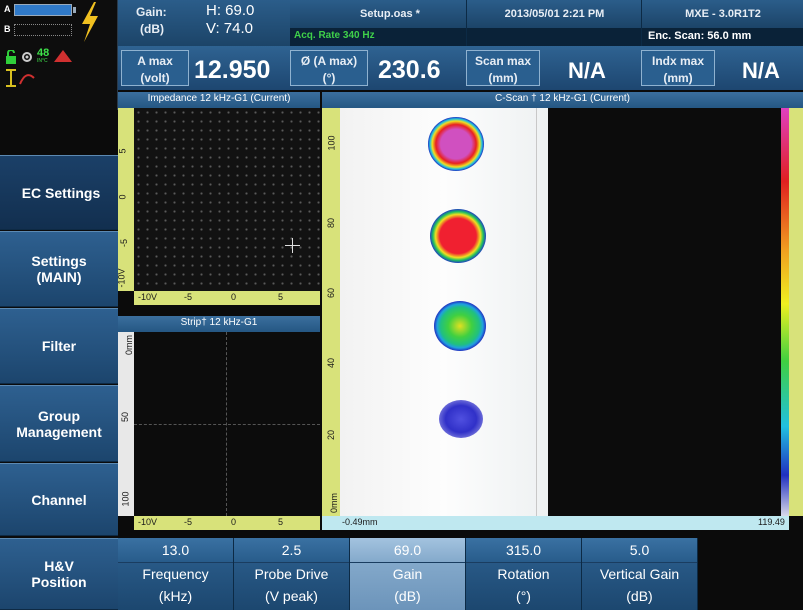  I want to click on battery-b-label: B, so click(7, 29).